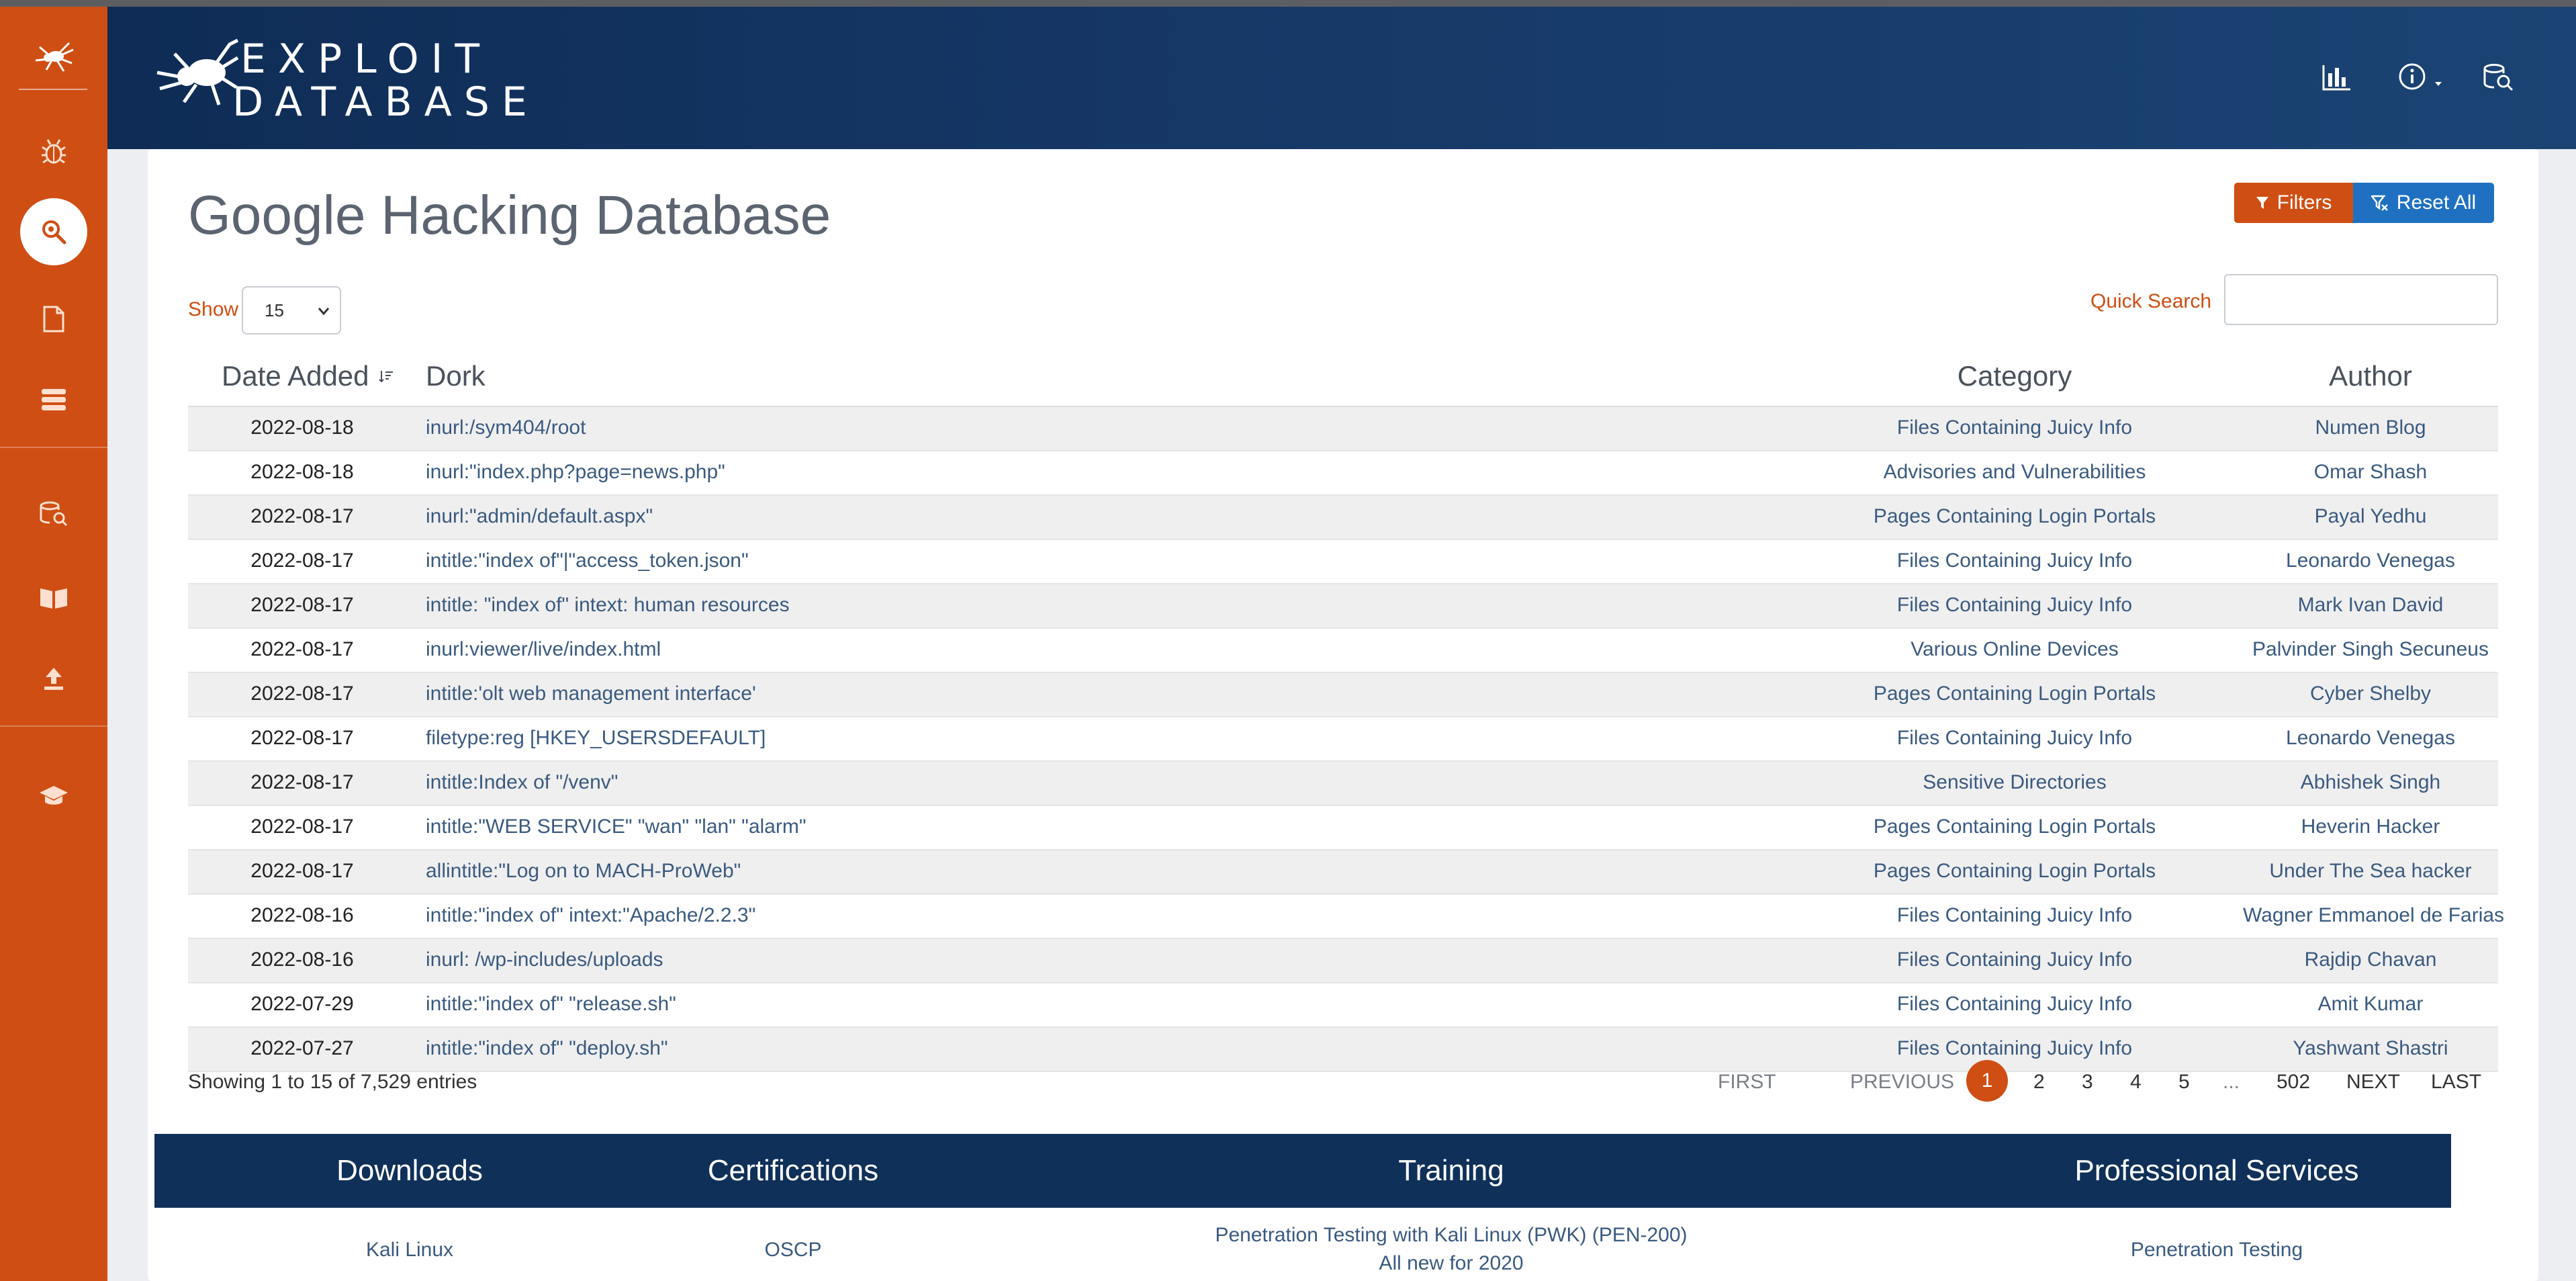 The height and width of the screenshot is (1281, 2576). I want to click on book-icon, so click(54, 598).